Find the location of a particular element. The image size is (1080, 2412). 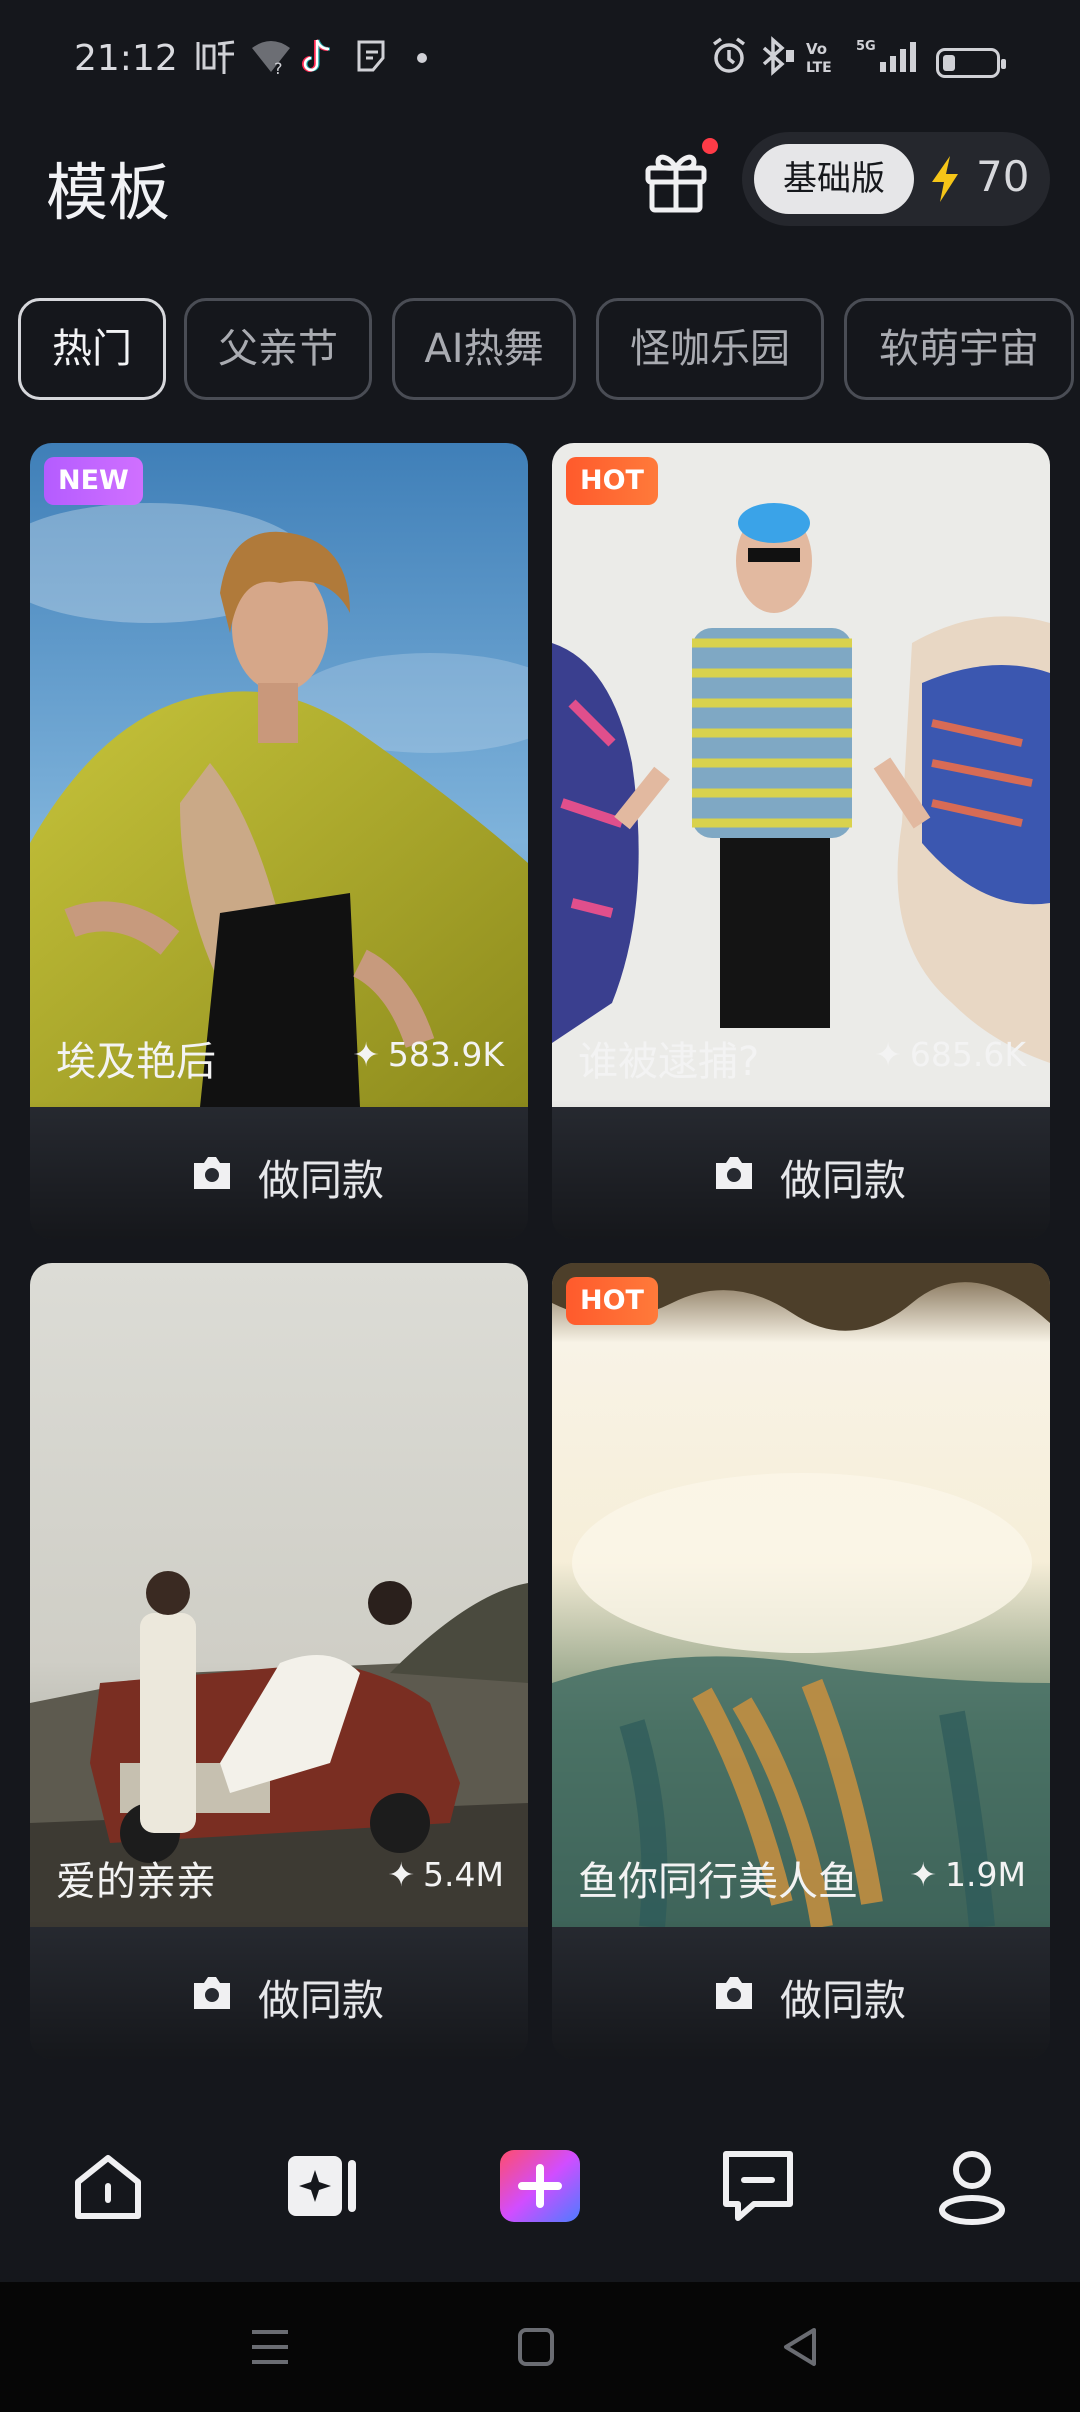

nav-messages is located at coordinates (758, 2186).